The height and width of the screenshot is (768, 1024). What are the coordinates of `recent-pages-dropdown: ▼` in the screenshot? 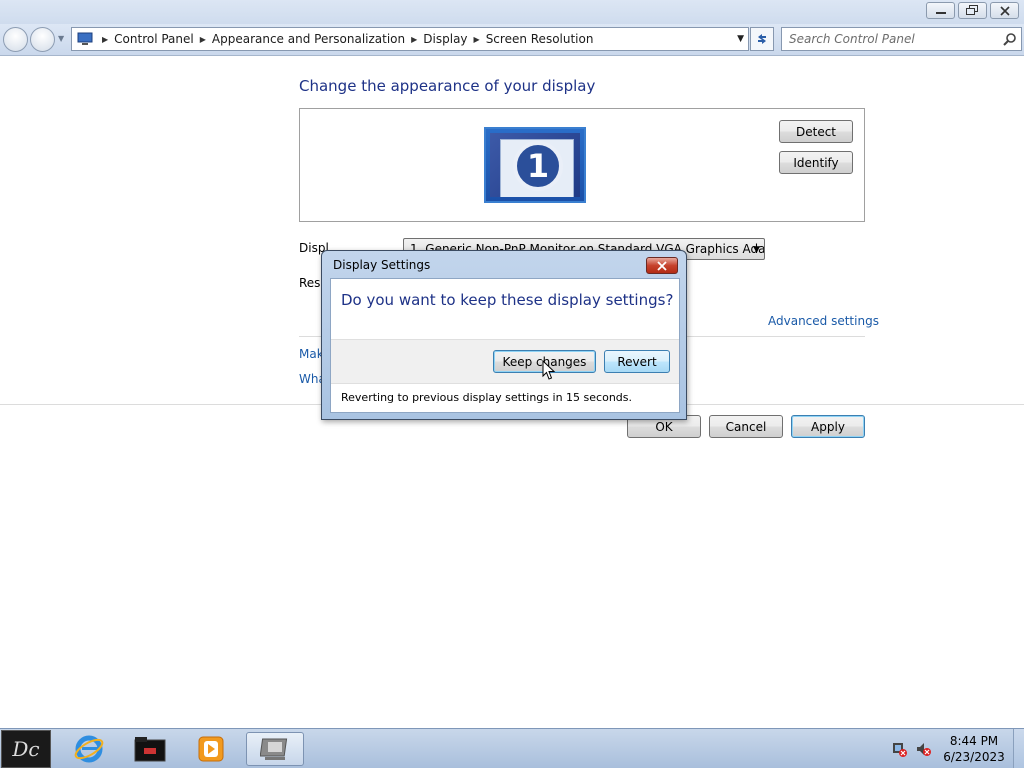 It's located at (63, 39).